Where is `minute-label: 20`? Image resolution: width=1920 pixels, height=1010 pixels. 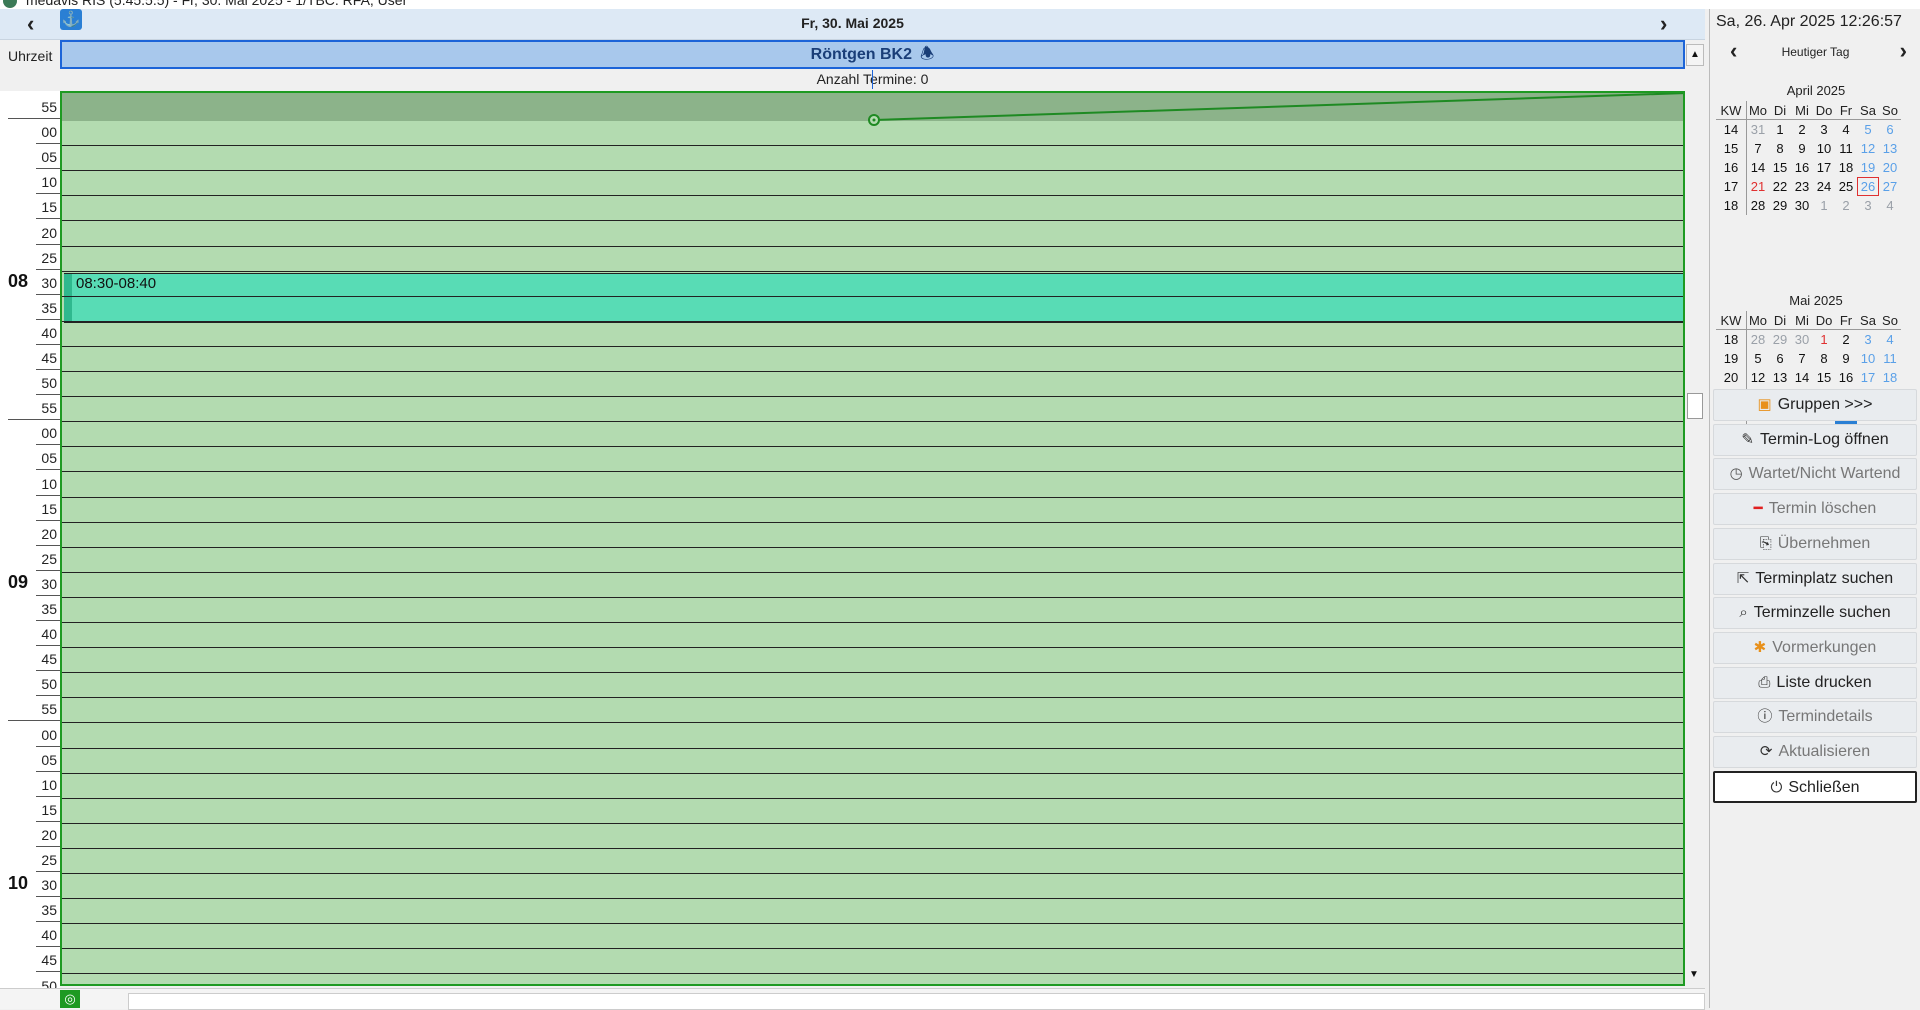
minute-label: 20 is located at coordinates (49, 834).